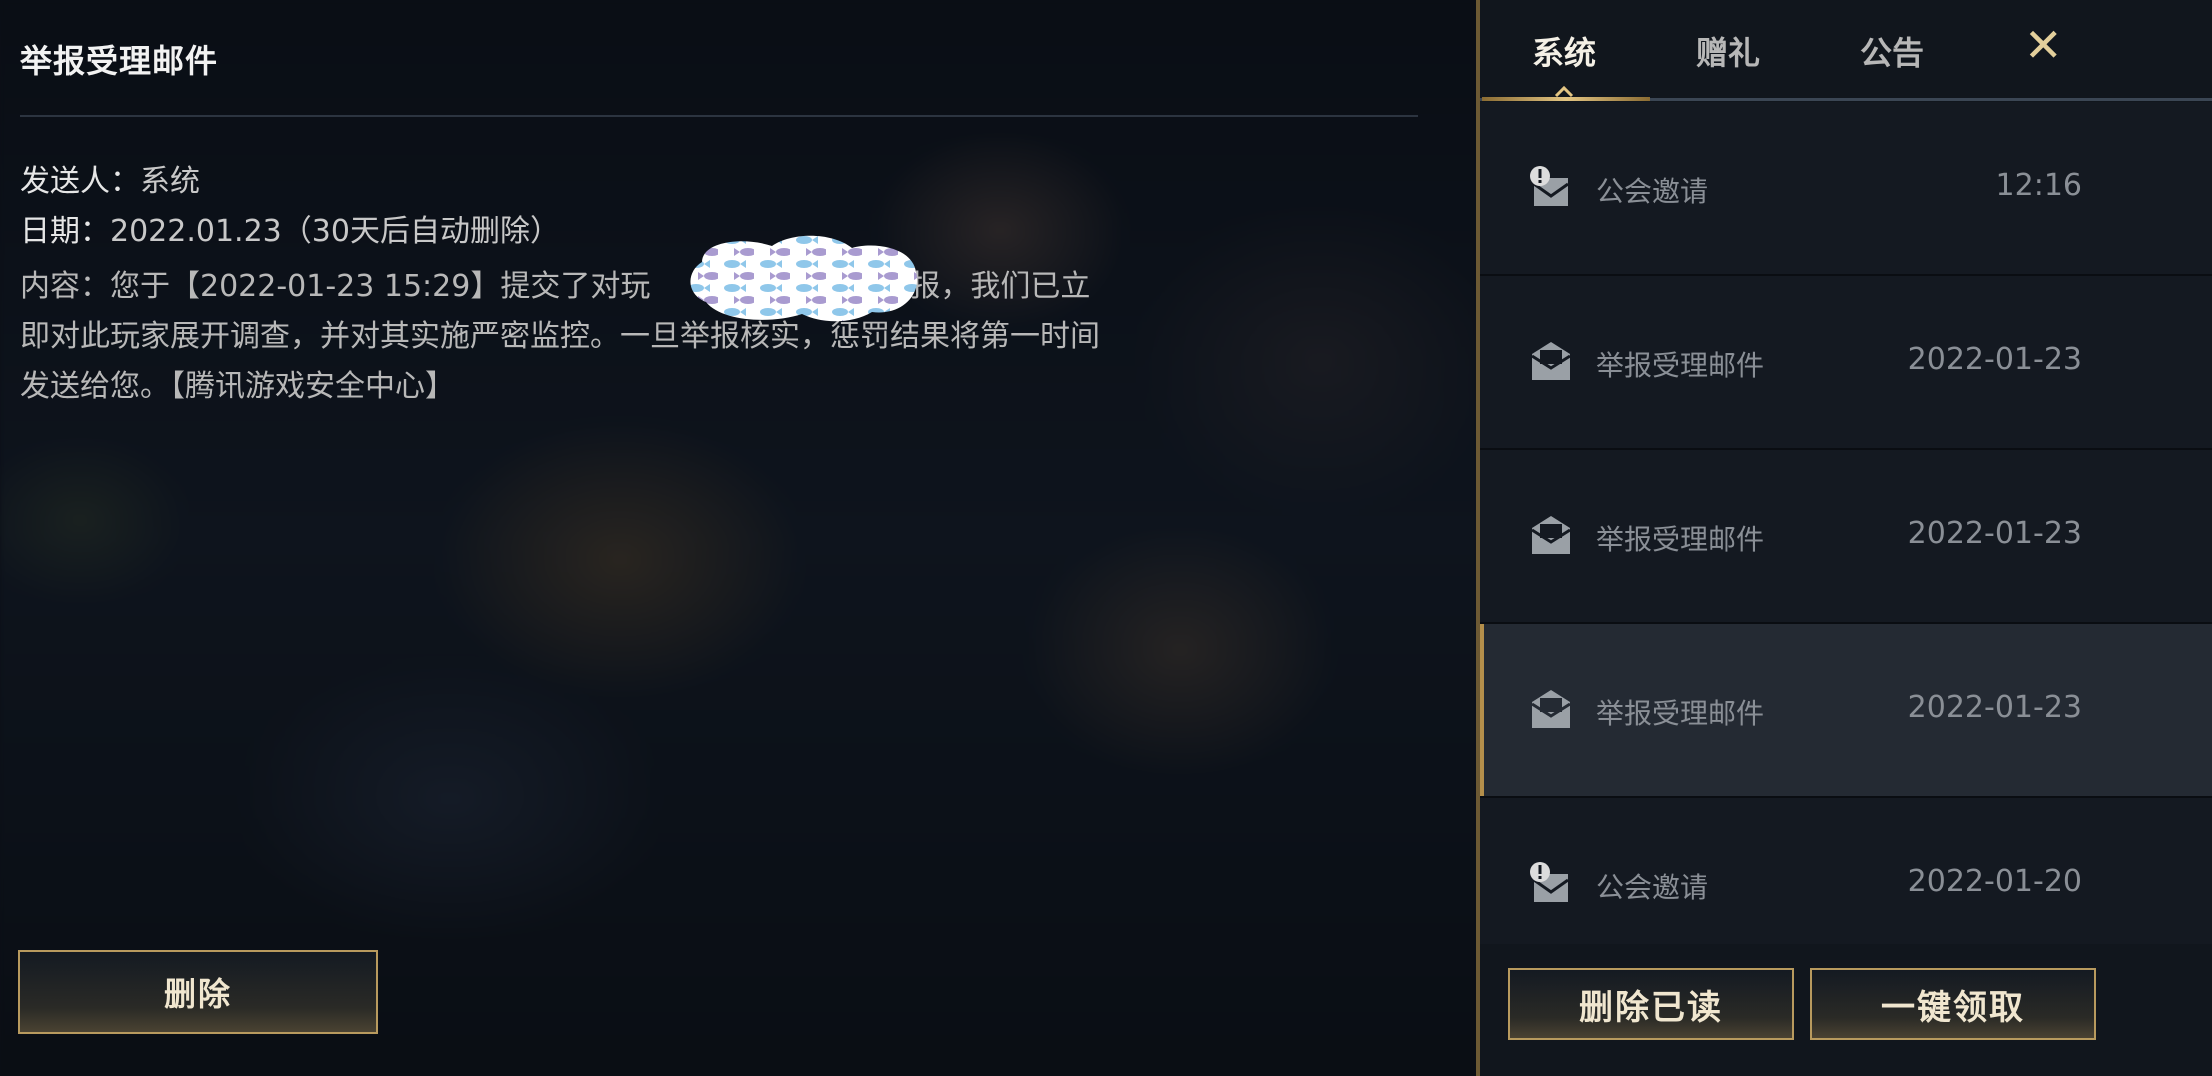 Image resolution: width=2212 pixels, height=1076 pixels. What do you see at coordinates (2043, 45) in the screenshot?
I see `close-icon: ✕` at bounding box center [2043, 45].